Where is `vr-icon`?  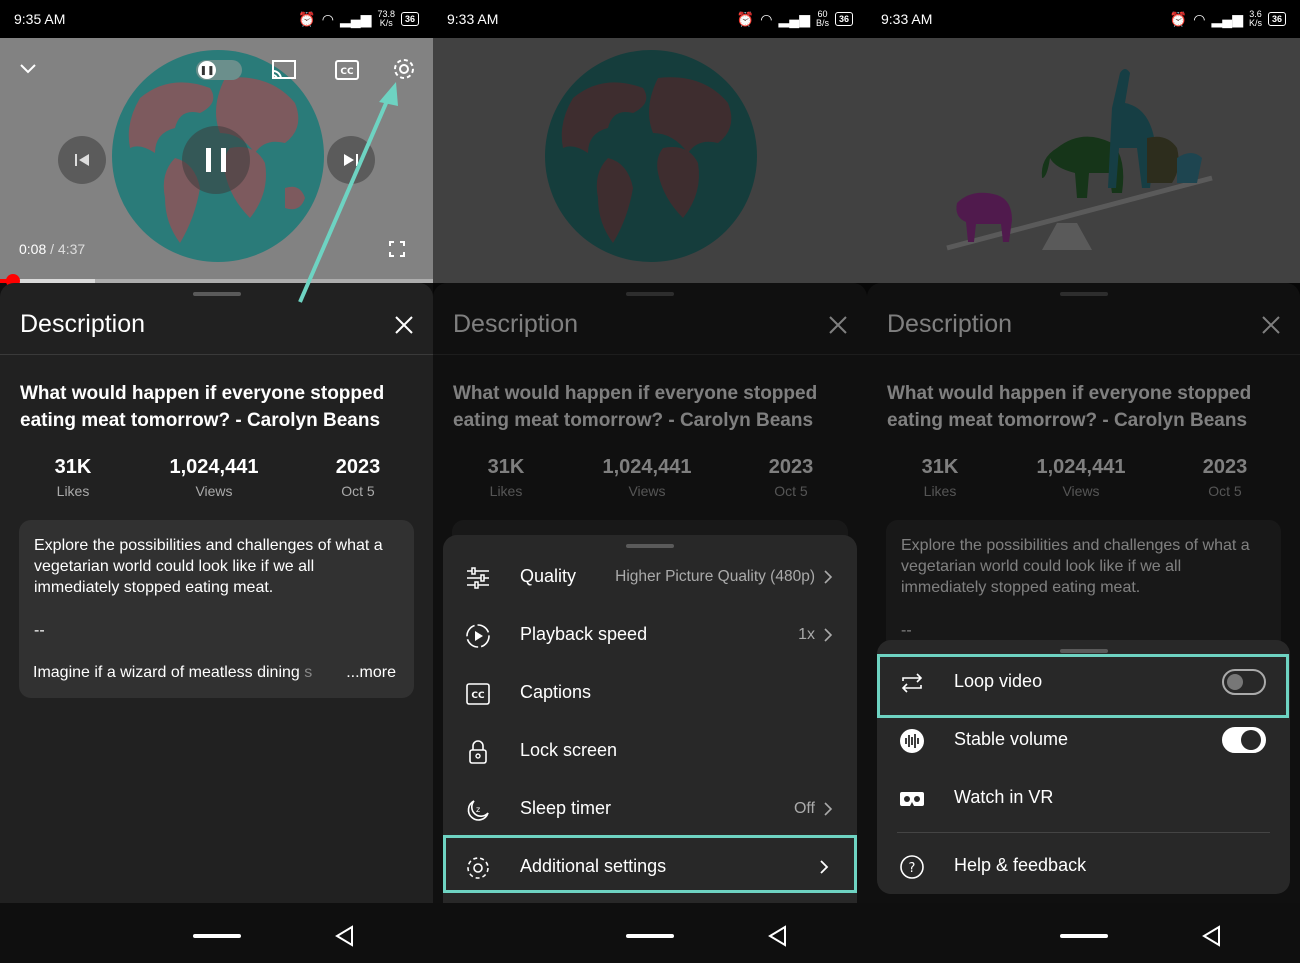 vr-icon is located at coordinates (912, 799).